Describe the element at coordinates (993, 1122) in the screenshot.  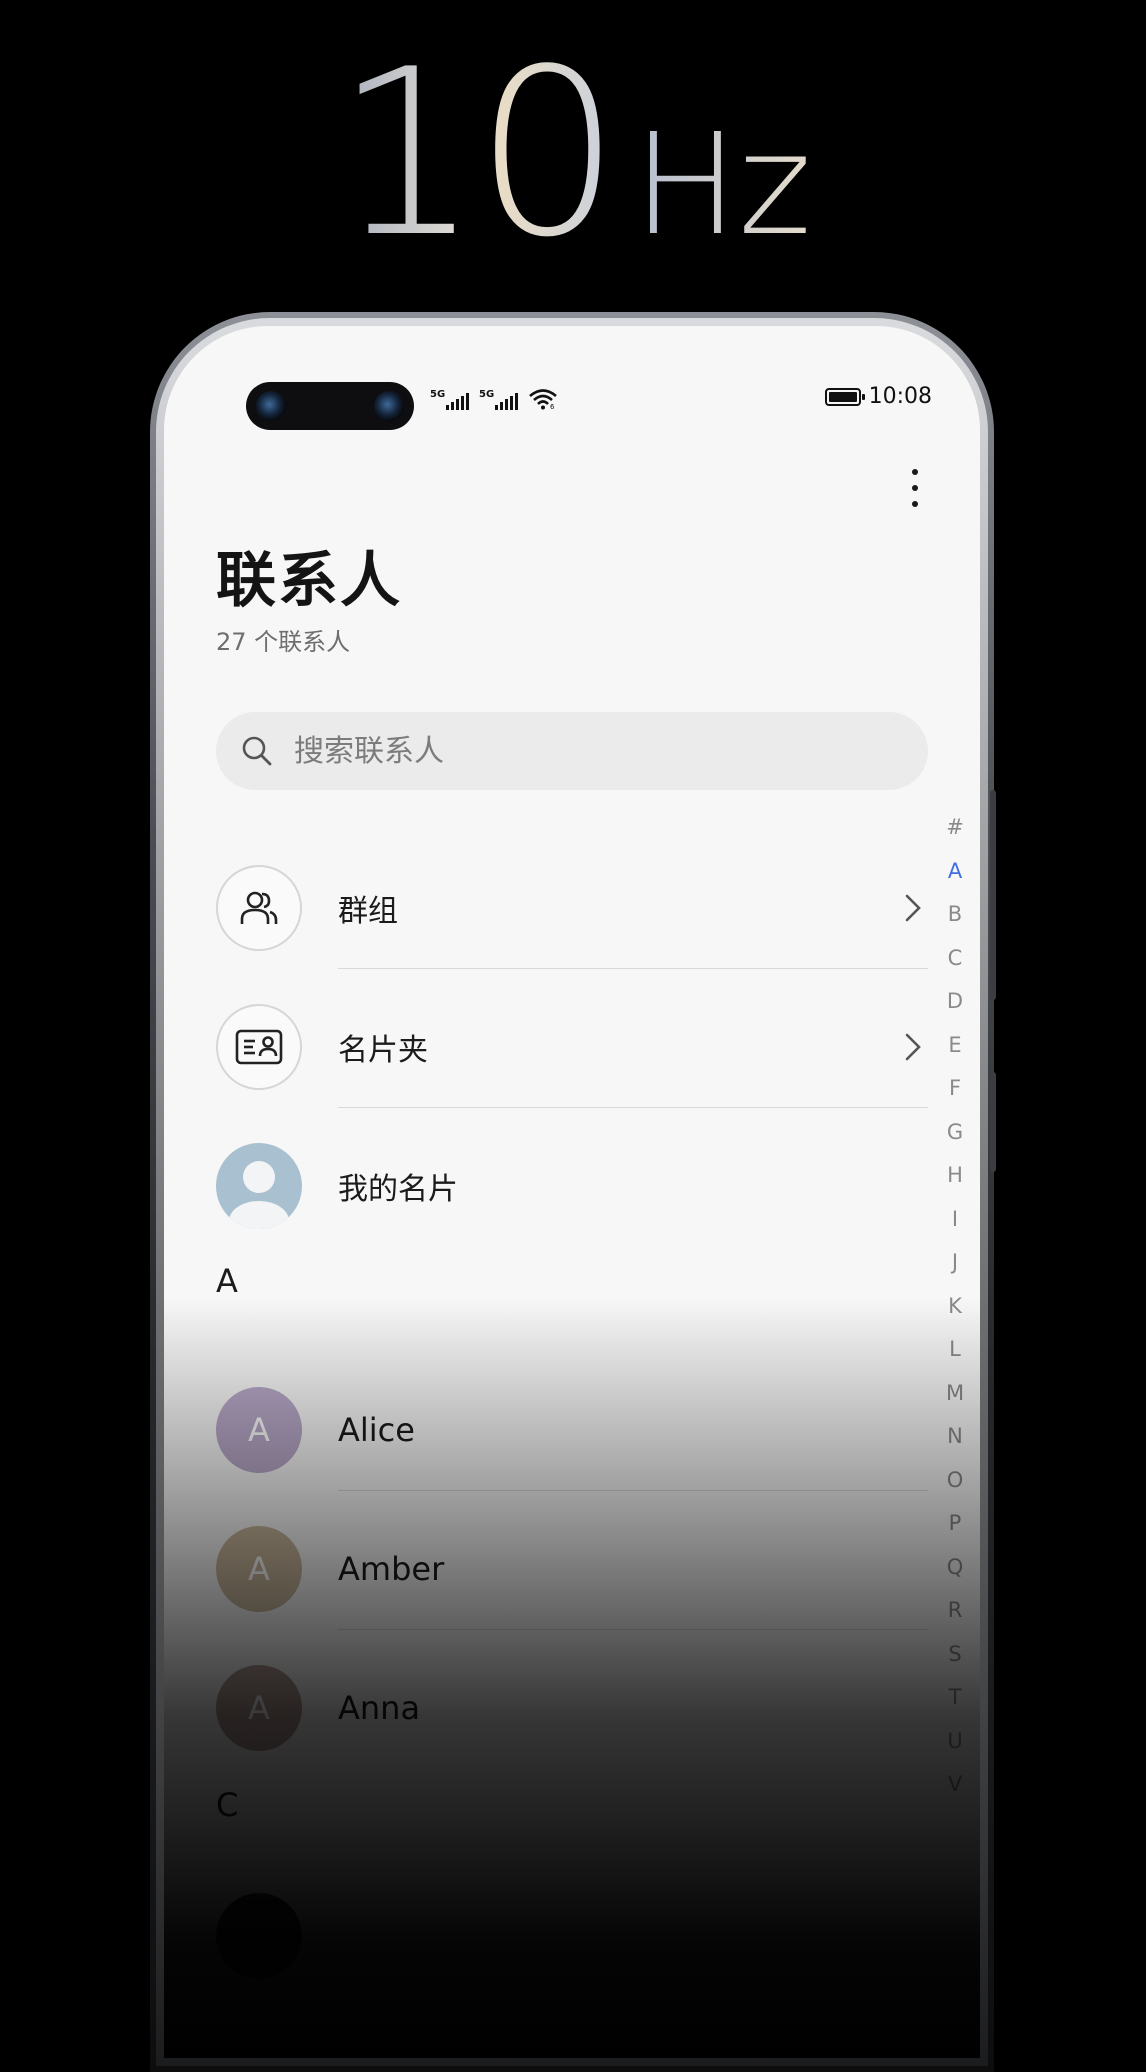
I see `power-button` at that location.